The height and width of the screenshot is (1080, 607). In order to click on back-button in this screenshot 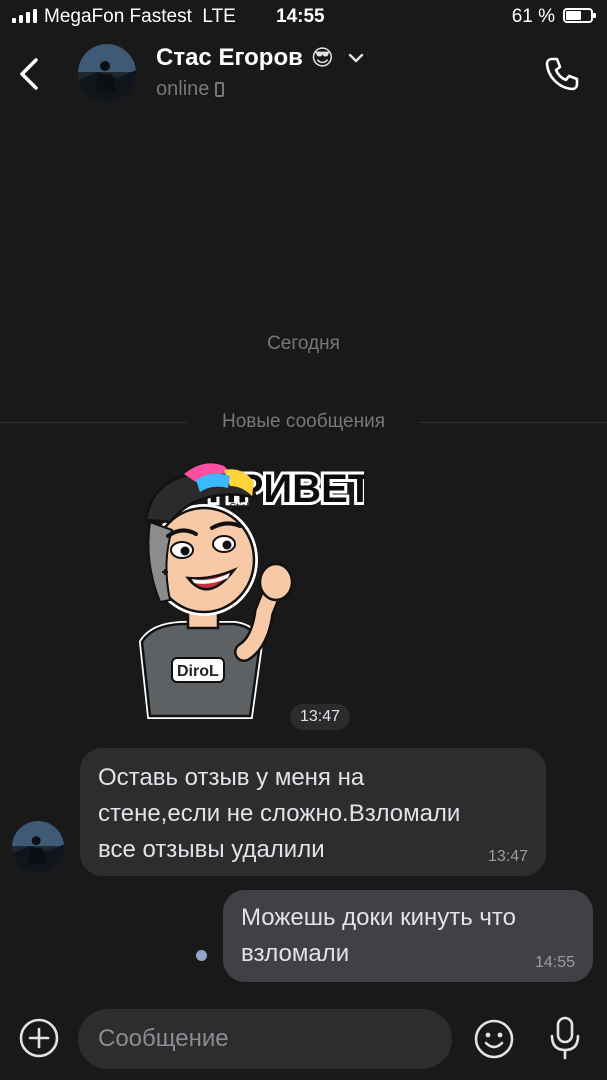, I will do `click(31, 74)`.